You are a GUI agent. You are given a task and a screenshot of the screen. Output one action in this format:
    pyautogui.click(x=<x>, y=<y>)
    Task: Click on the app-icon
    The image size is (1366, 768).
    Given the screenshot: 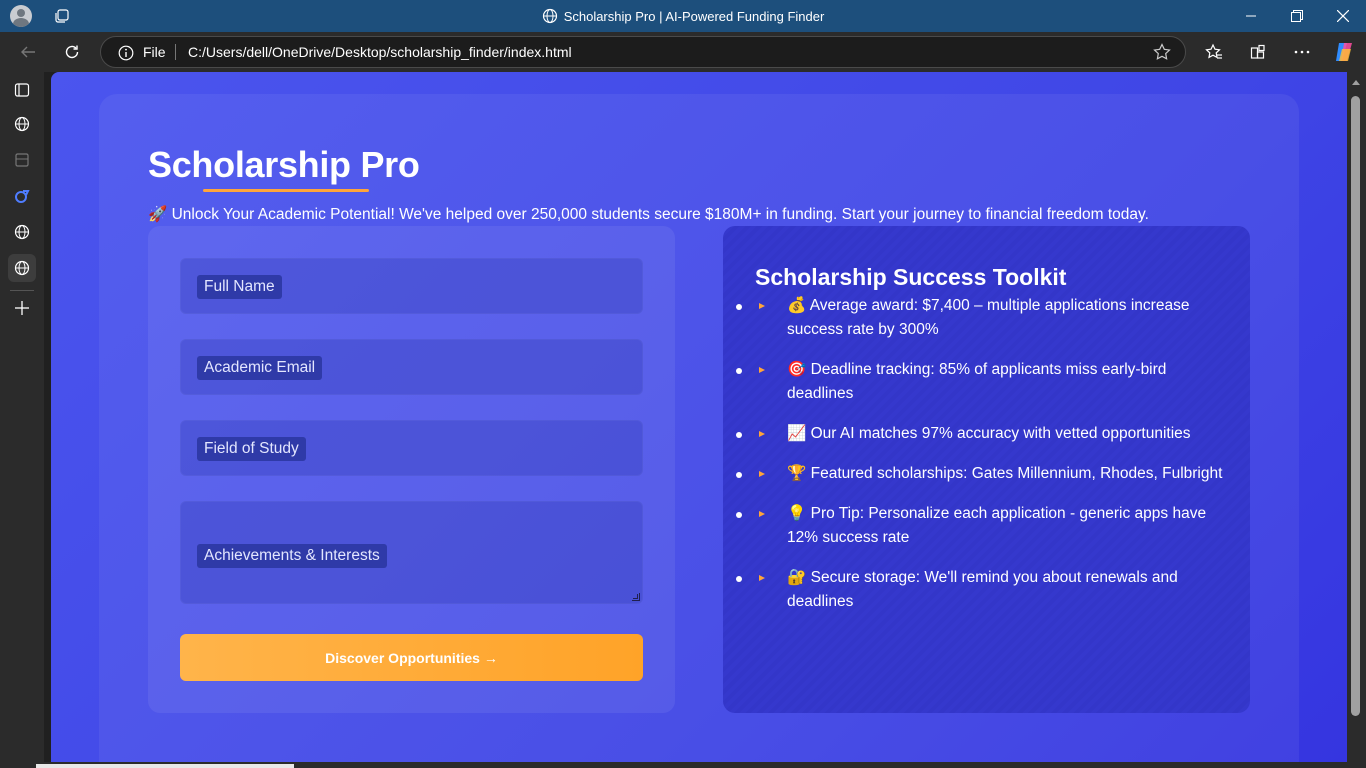 What is the action you would take?
    pyautogui.click(x=22, y=196)
    